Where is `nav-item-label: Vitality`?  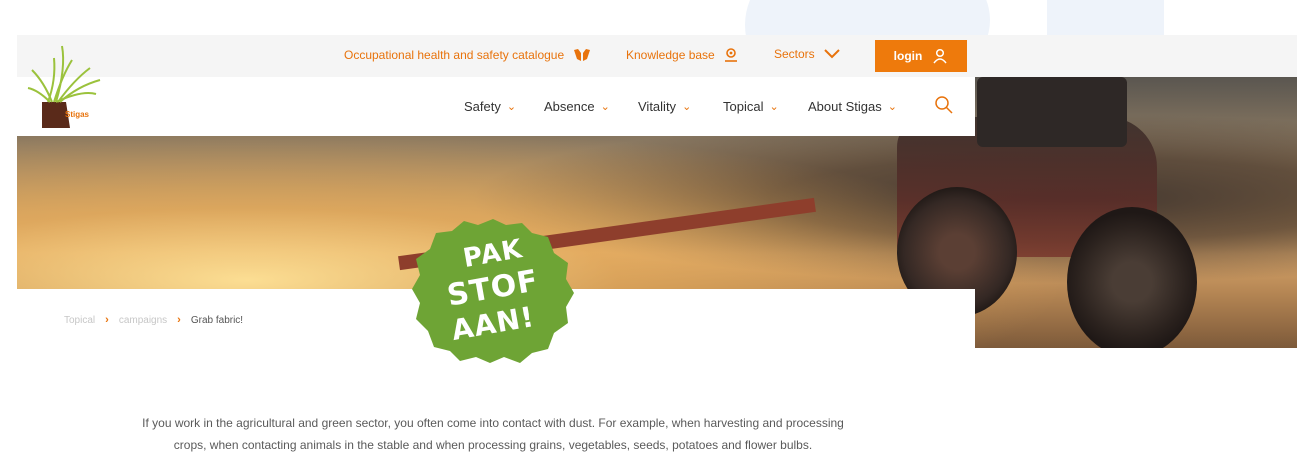 nav-item-label: Vitality is located at coordinates (657, 106).